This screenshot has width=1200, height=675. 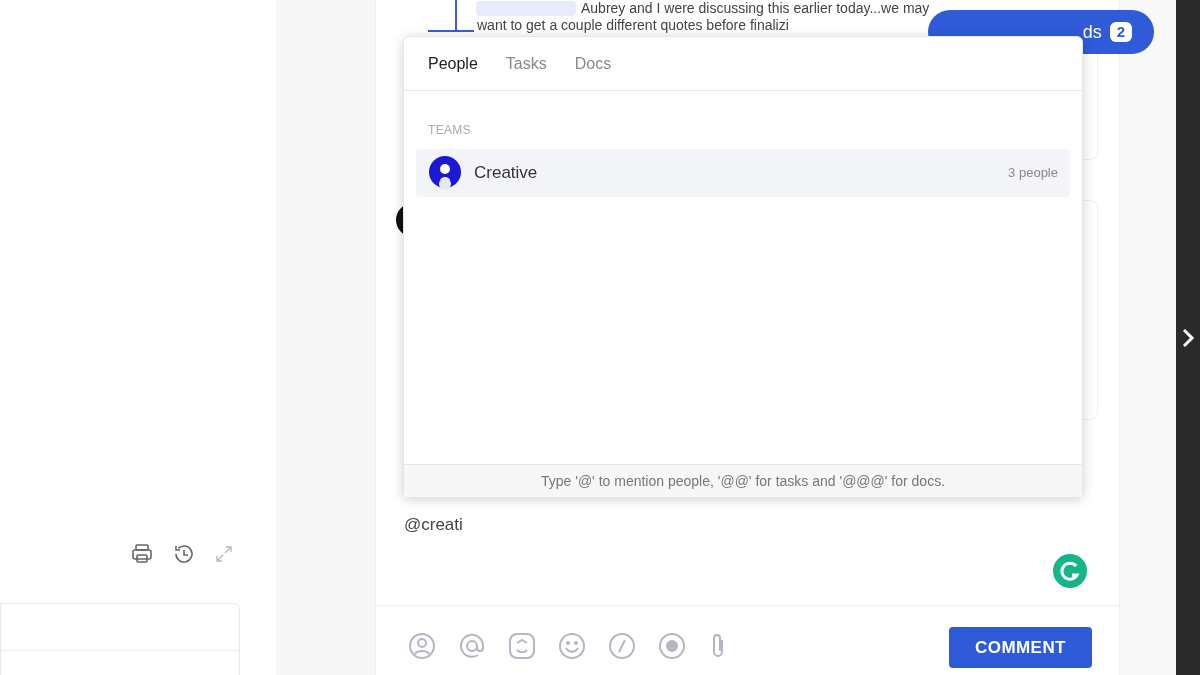 What do you see at coordinates (1092, 32) in the screenshot?
I see `threads-label: ds` at bounding box center [1092, 32].